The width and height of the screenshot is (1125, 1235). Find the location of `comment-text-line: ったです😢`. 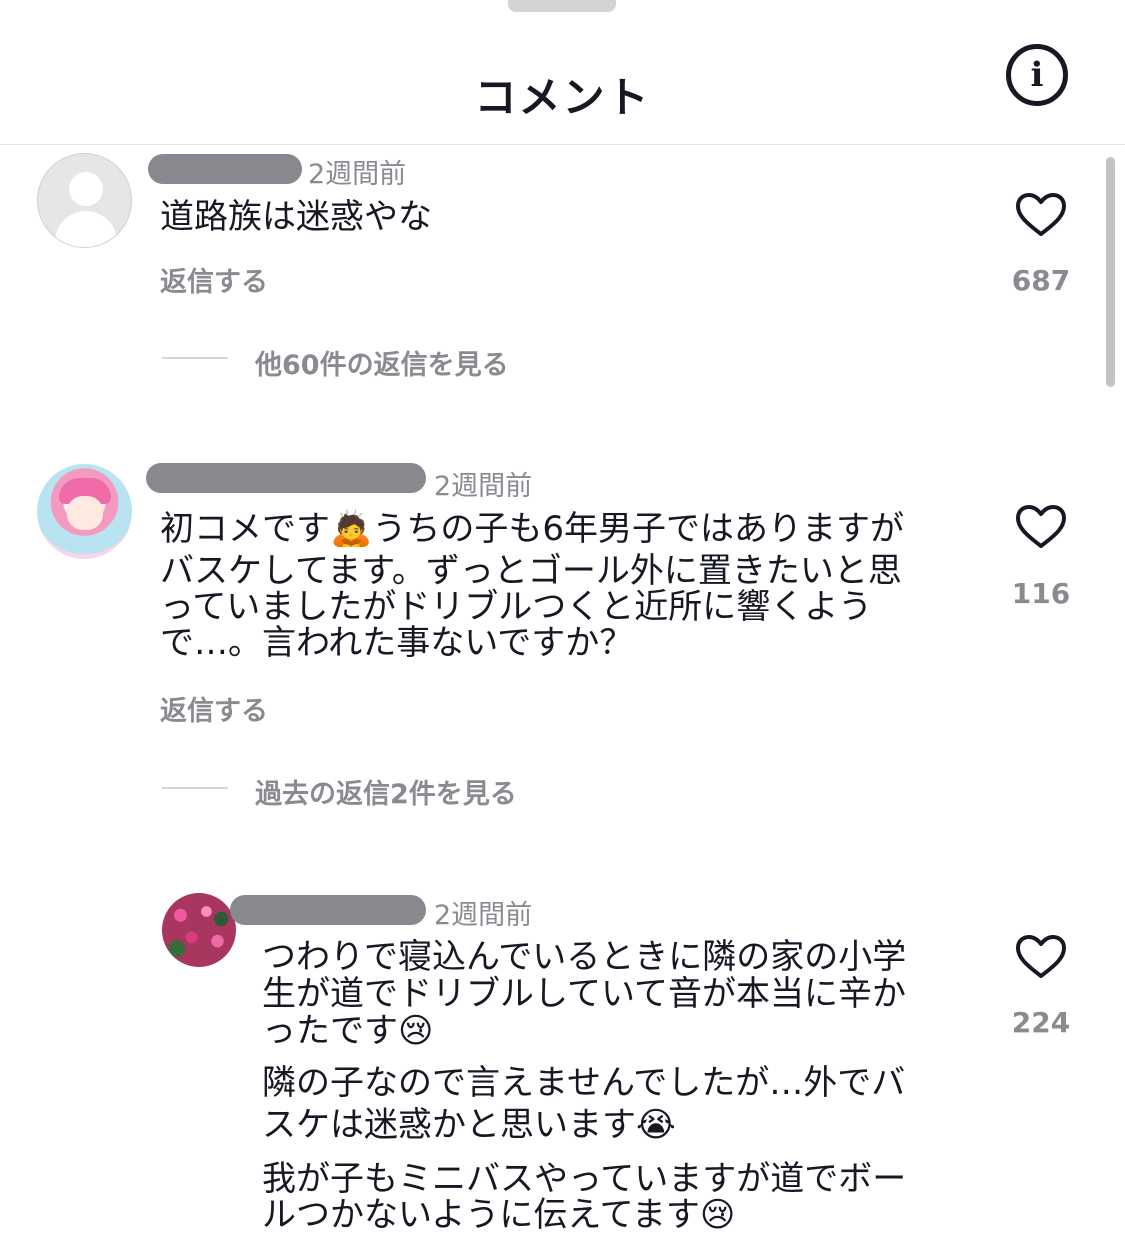

comment-text-line: ったです😢 is located at coordinates (348, 1031).